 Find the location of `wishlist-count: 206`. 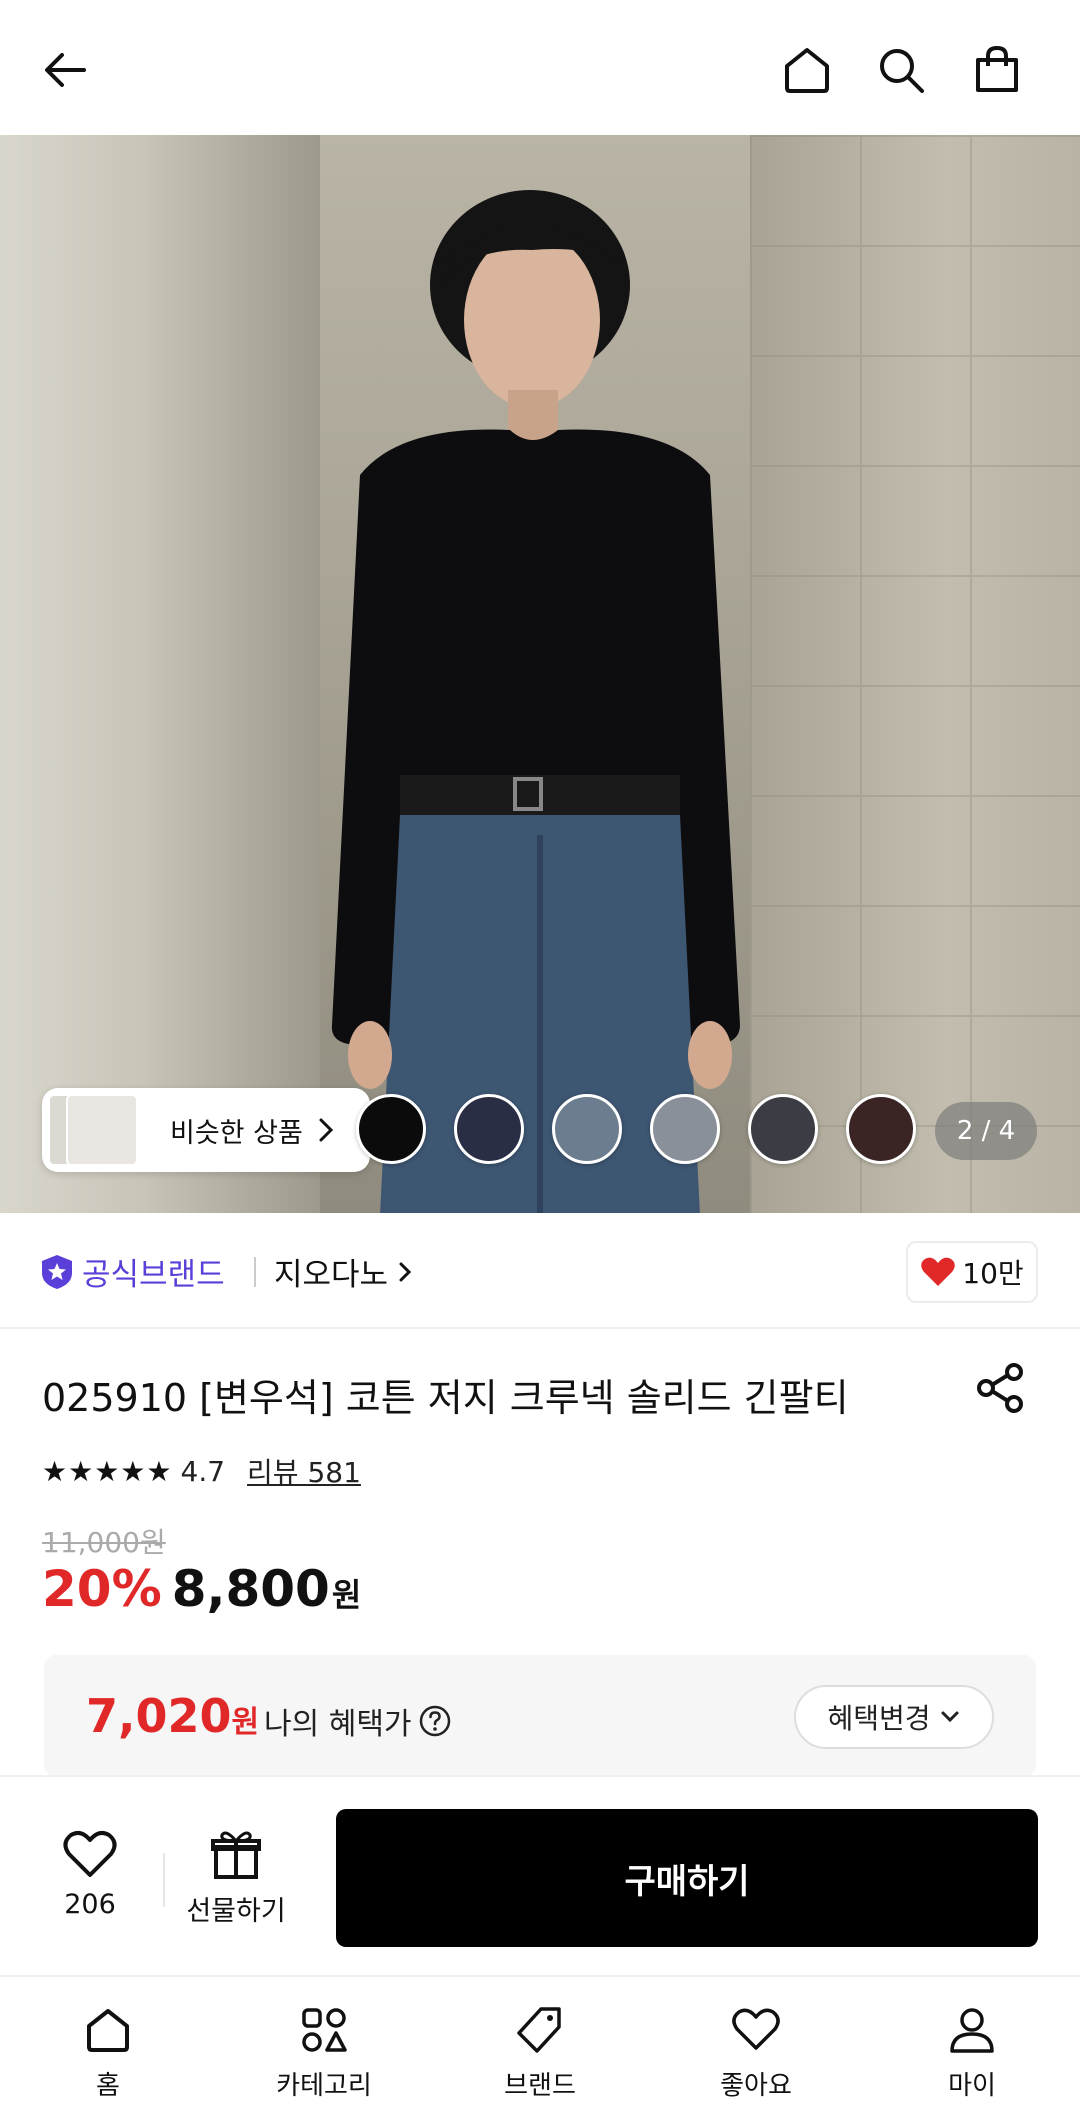

wishlist-count: 206 is located at coordinates (90, 1904).